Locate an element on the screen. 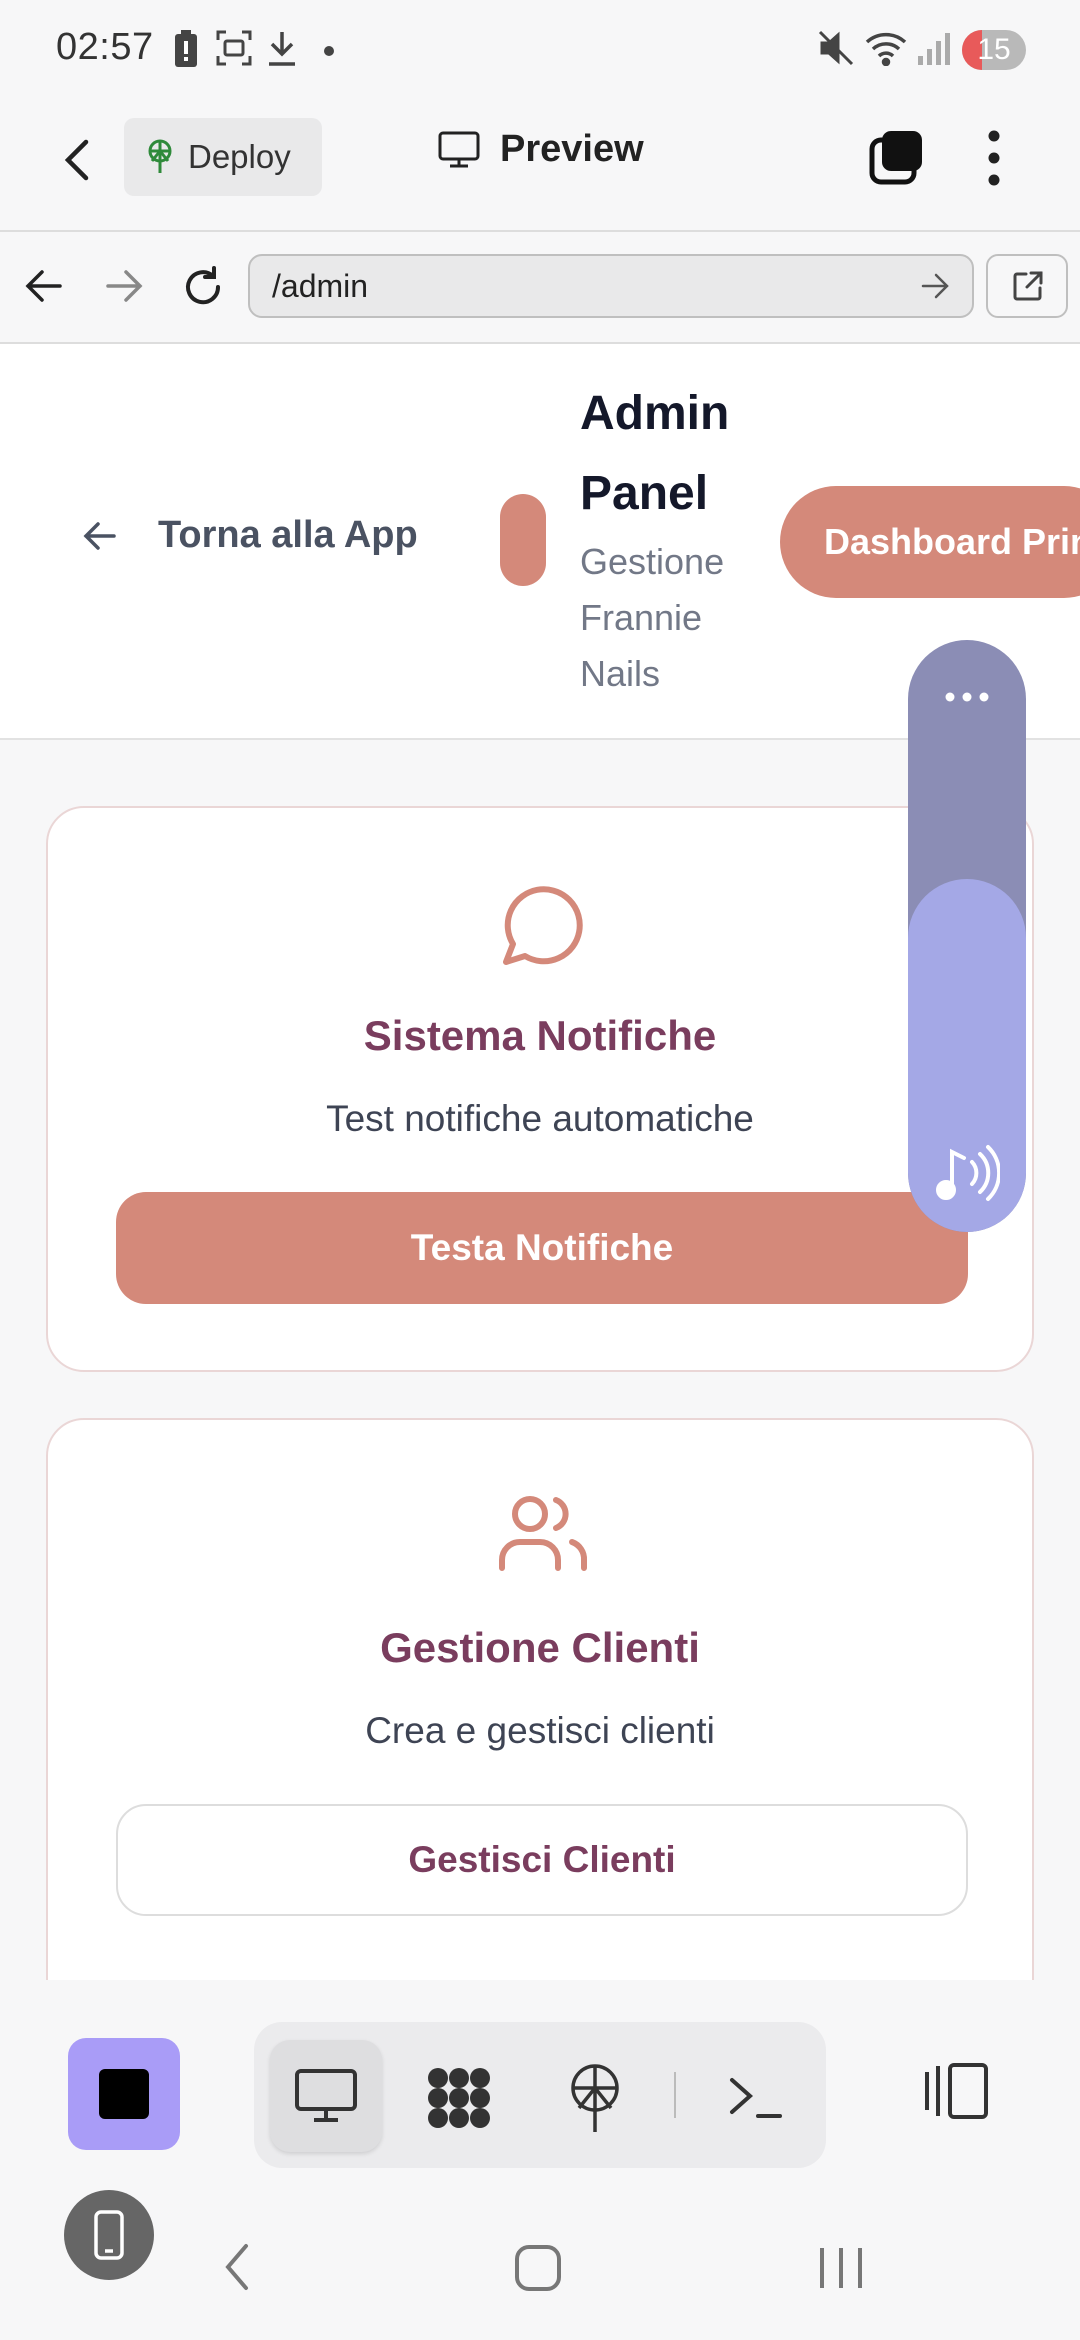 This screenshot has width=1080, height=2340. system-nav-bar is located at coordinates (540, 2265).